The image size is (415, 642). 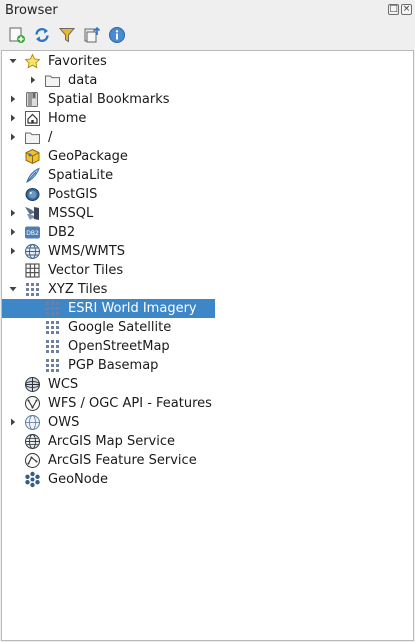 What do you see at coordinates (207, 118) in the screenshot?
I see `tree-item-home: Home` at bounding box center [207, 118].